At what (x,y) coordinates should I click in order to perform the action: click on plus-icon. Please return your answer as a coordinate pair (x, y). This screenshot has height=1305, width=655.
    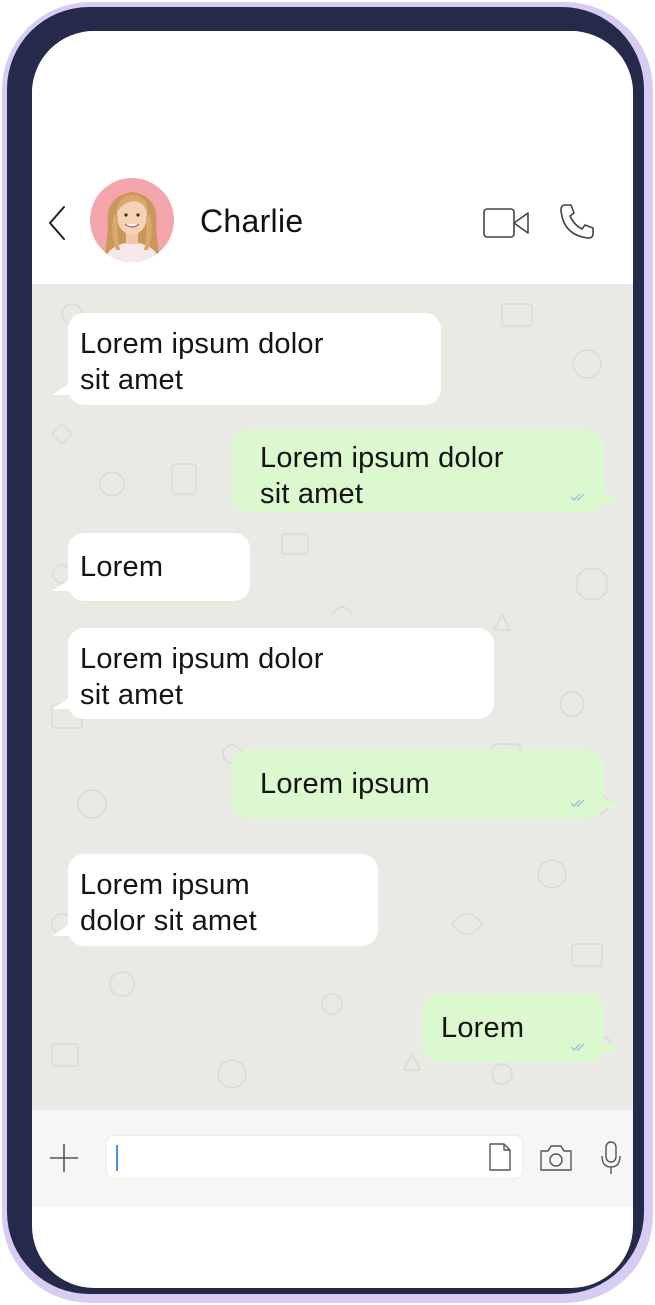
    Looking at the image, I should click on (64, 1158).